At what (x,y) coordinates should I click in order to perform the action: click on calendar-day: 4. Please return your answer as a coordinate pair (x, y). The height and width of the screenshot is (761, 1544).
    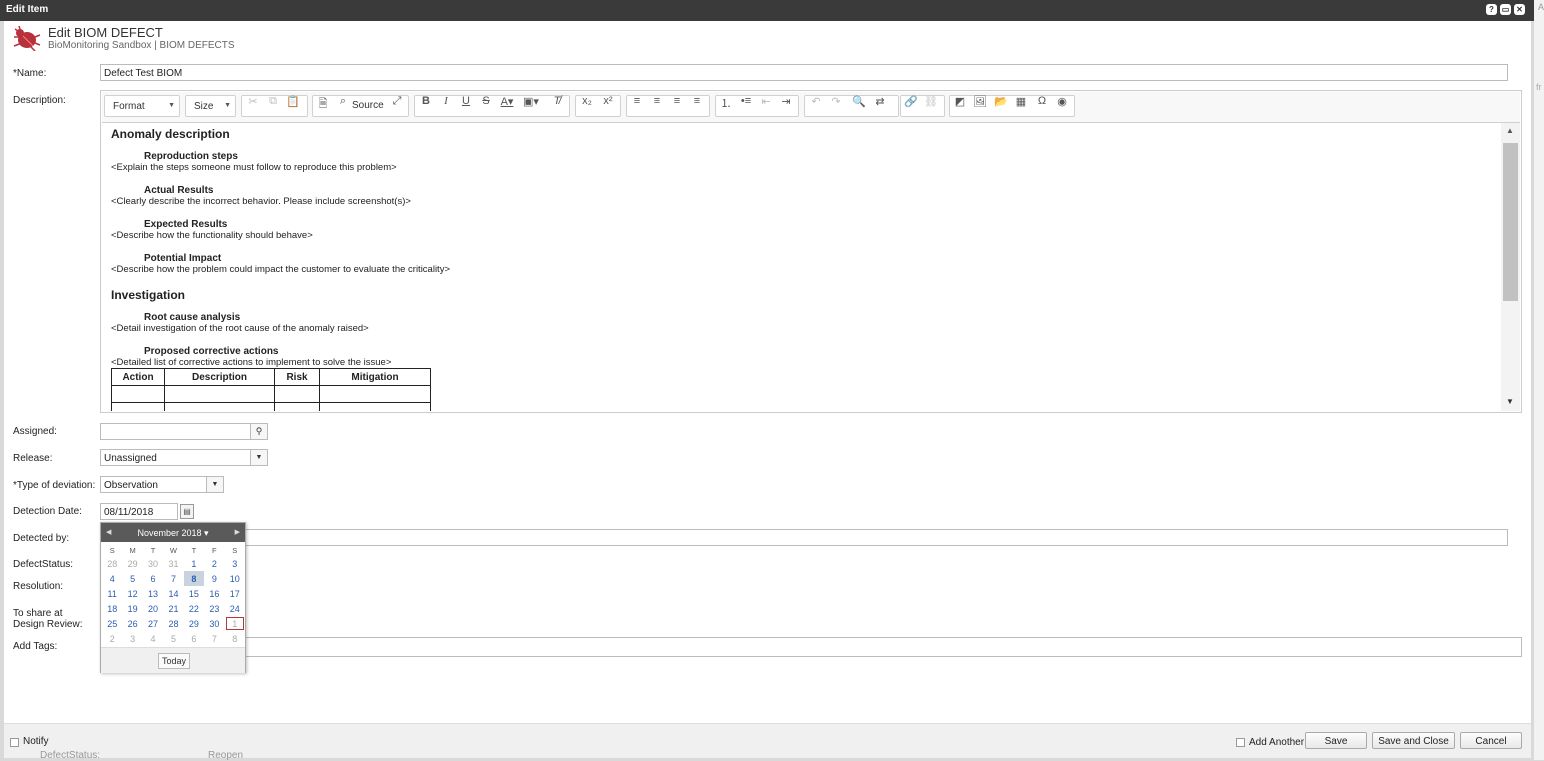
    Looking at the image, I should click on (112, 578).